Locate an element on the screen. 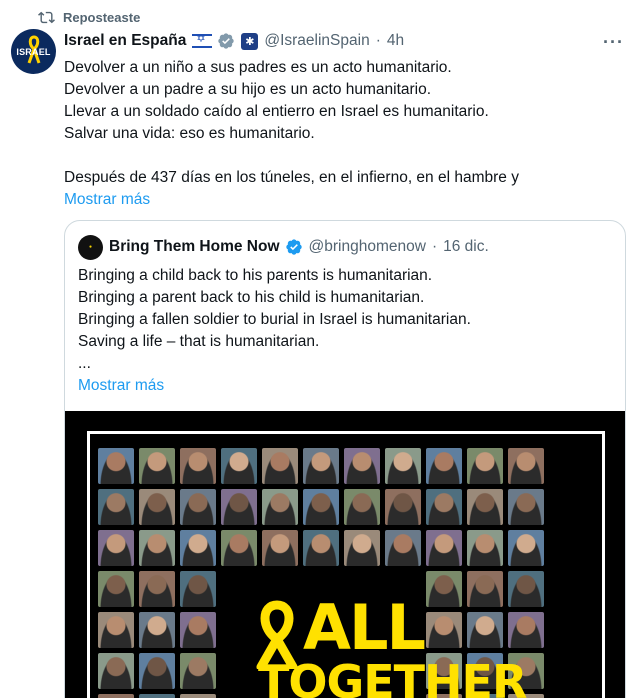  avatar-brand-text: ISRAEL is located at coordinates (33, 51).